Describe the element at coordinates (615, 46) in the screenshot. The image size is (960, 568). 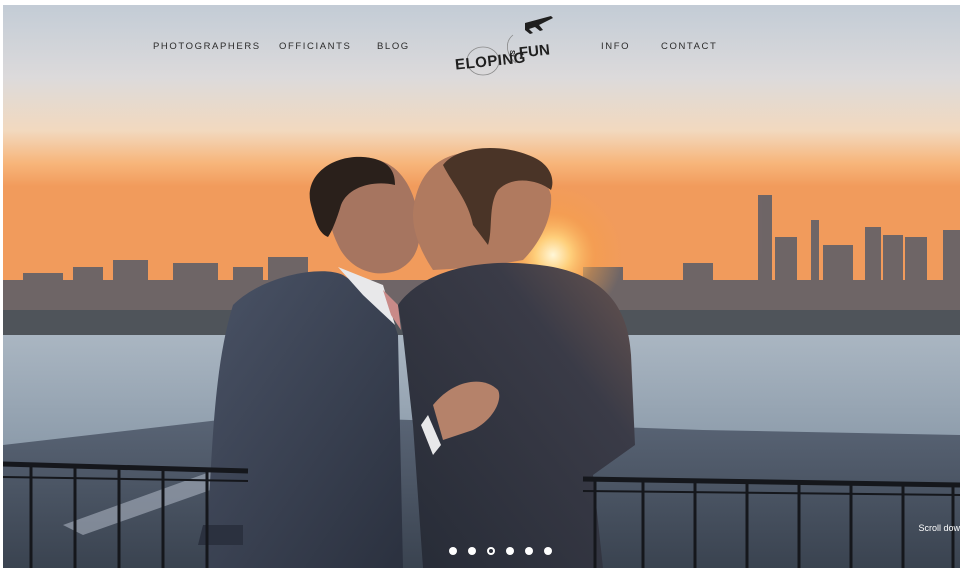
I see `nav-link-info: INFO` at that location.